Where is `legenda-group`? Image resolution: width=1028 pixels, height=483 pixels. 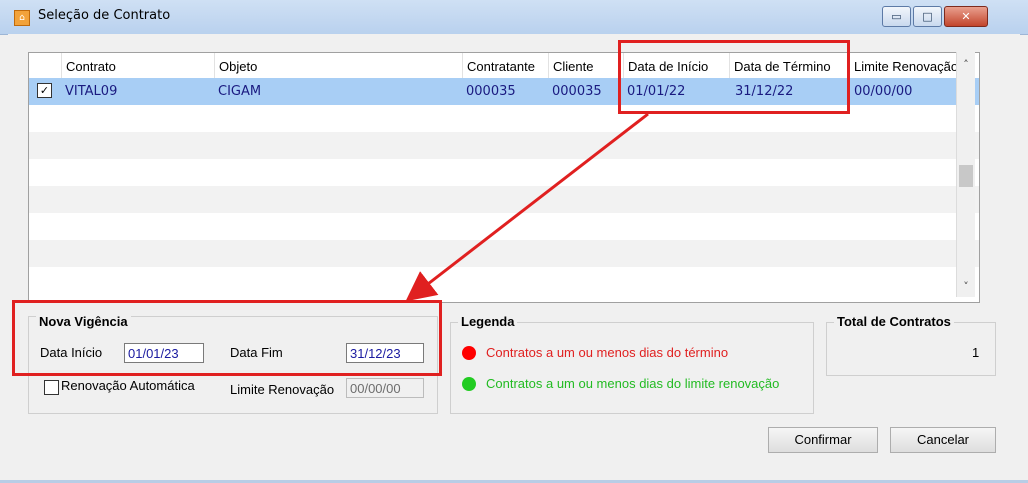
legenda-group is located at coordinates (632, 368).